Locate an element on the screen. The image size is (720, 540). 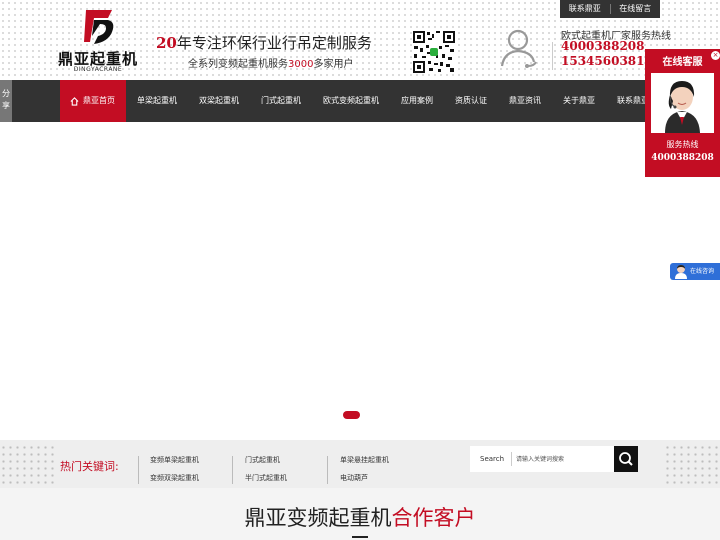
slogan-text: 年专注环保行业行吊定制服务 is located at coordinates (274, 43).